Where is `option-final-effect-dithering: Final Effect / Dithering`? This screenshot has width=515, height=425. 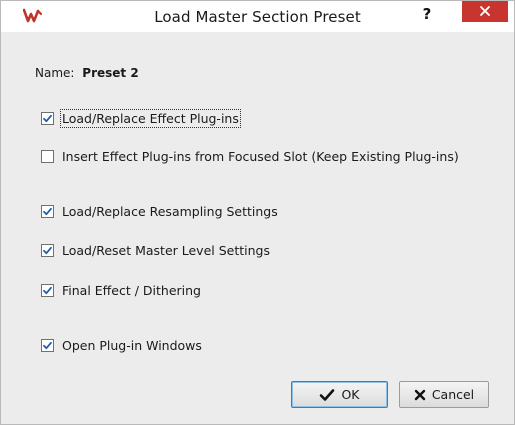
option-final-effect-dithering: Final Effect / Dithering is located at coordinates (121, 290).